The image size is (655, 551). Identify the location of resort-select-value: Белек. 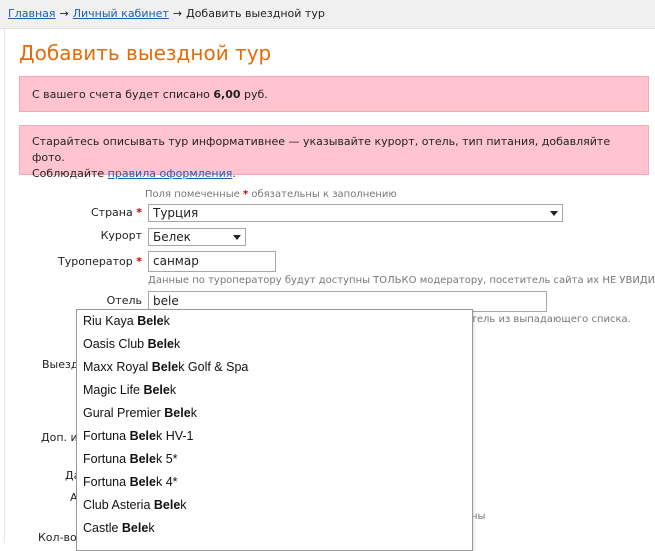
(172, 237).